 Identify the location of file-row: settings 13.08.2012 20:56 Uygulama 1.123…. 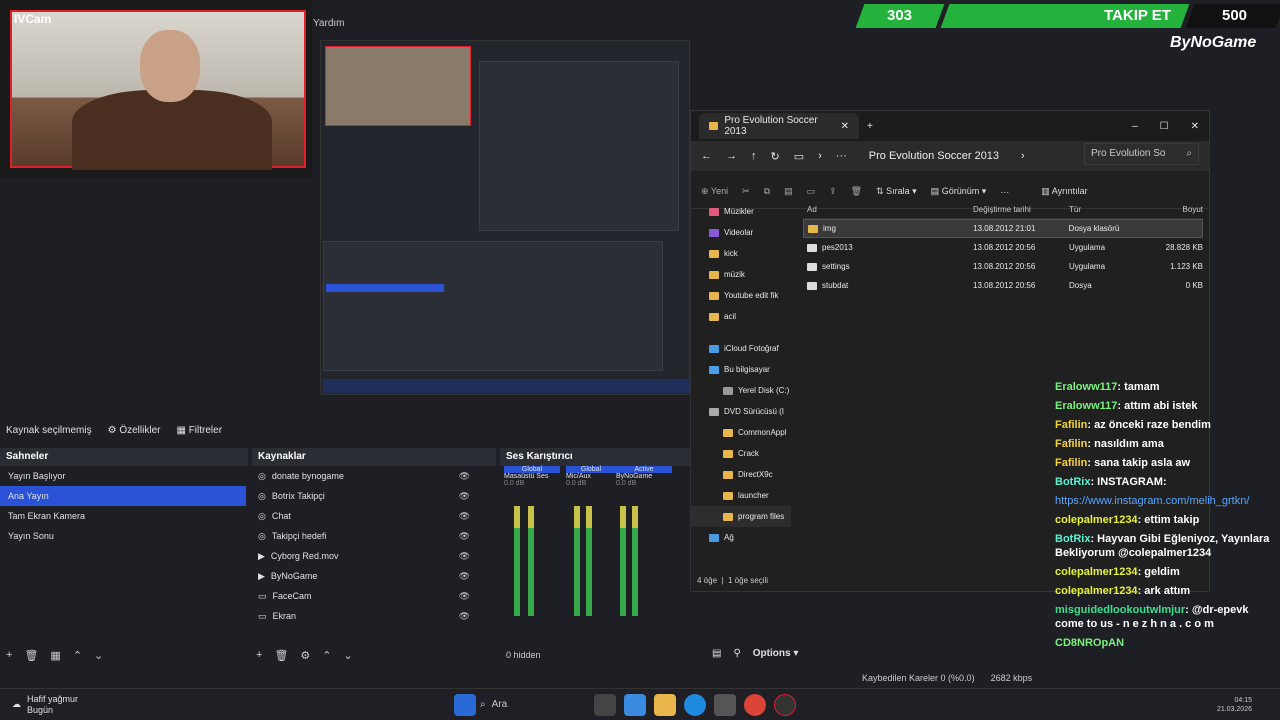
(1003, 266).